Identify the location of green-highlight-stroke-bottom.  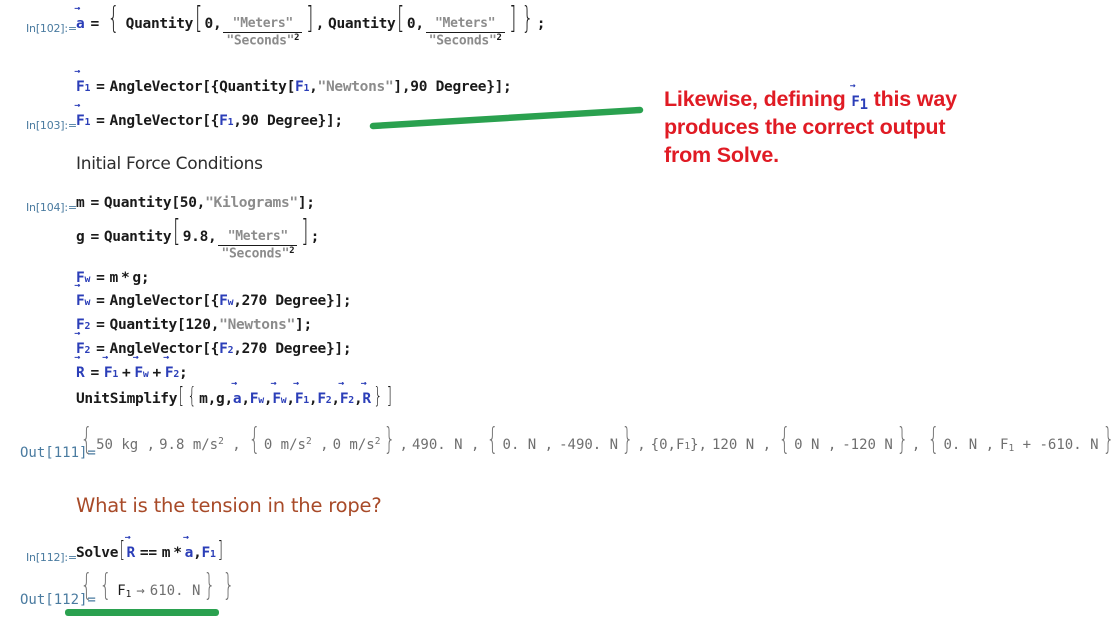
(142, 612).